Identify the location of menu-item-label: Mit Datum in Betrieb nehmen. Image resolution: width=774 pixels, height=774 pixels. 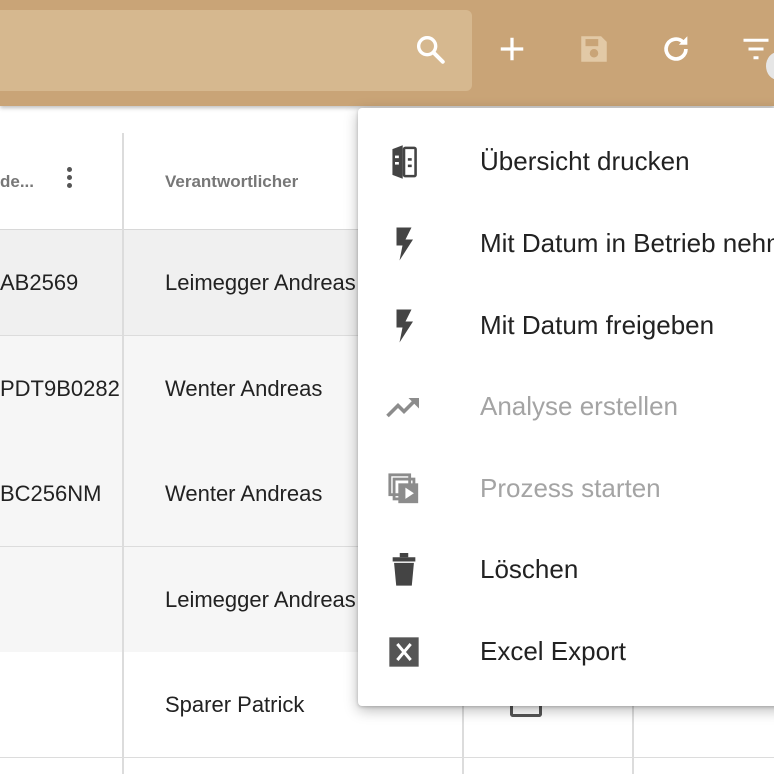
(627, 243).